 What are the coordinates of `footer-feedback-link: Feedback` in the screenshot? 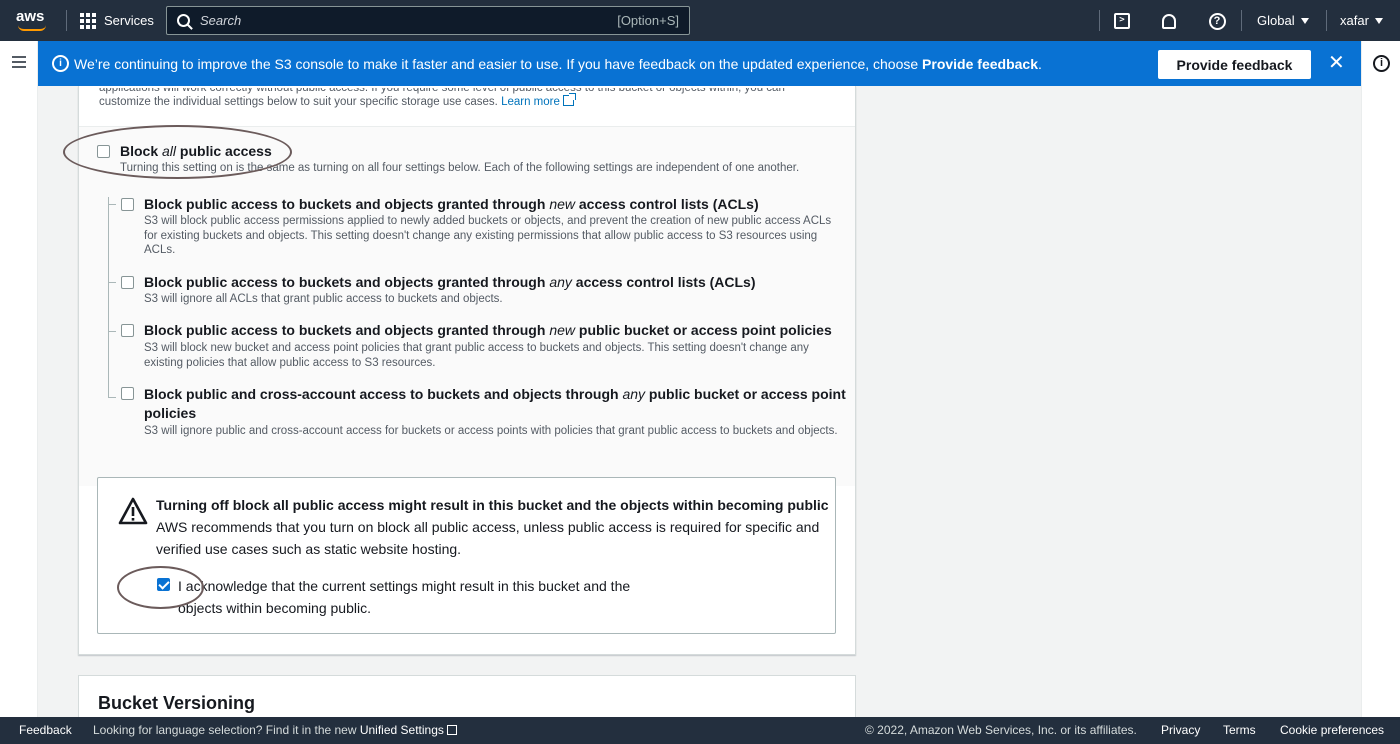 It's located at (45, 730).